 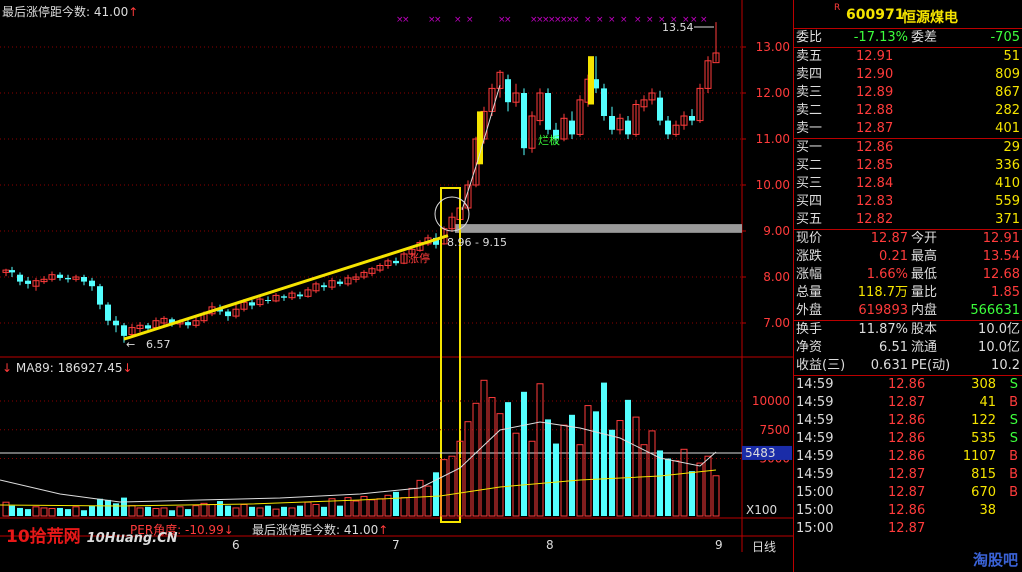 What do you see at coordinates (924, 329) in the screenshot?
I see `fund-label: 股本` at bounding box center [924, 329].